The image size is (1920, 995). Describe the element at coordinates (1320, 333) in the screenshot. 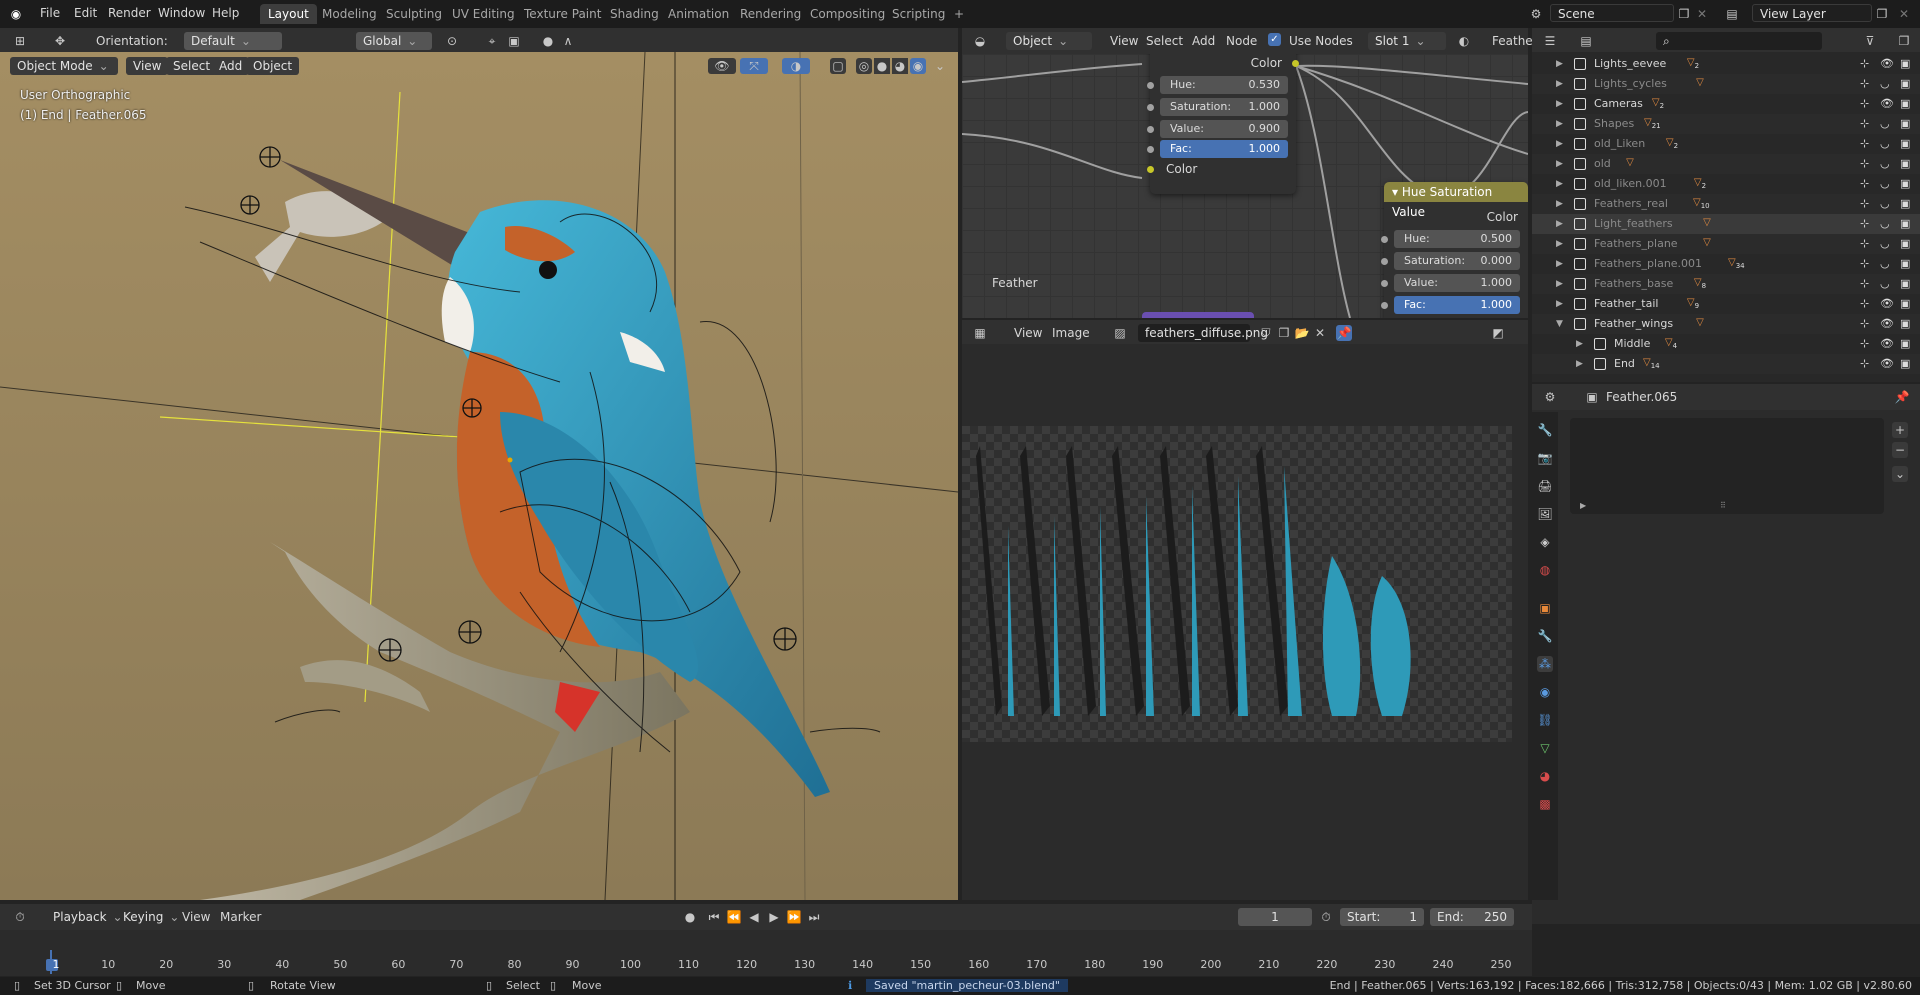

I see `unlink-image-icon: ✕` at that location.